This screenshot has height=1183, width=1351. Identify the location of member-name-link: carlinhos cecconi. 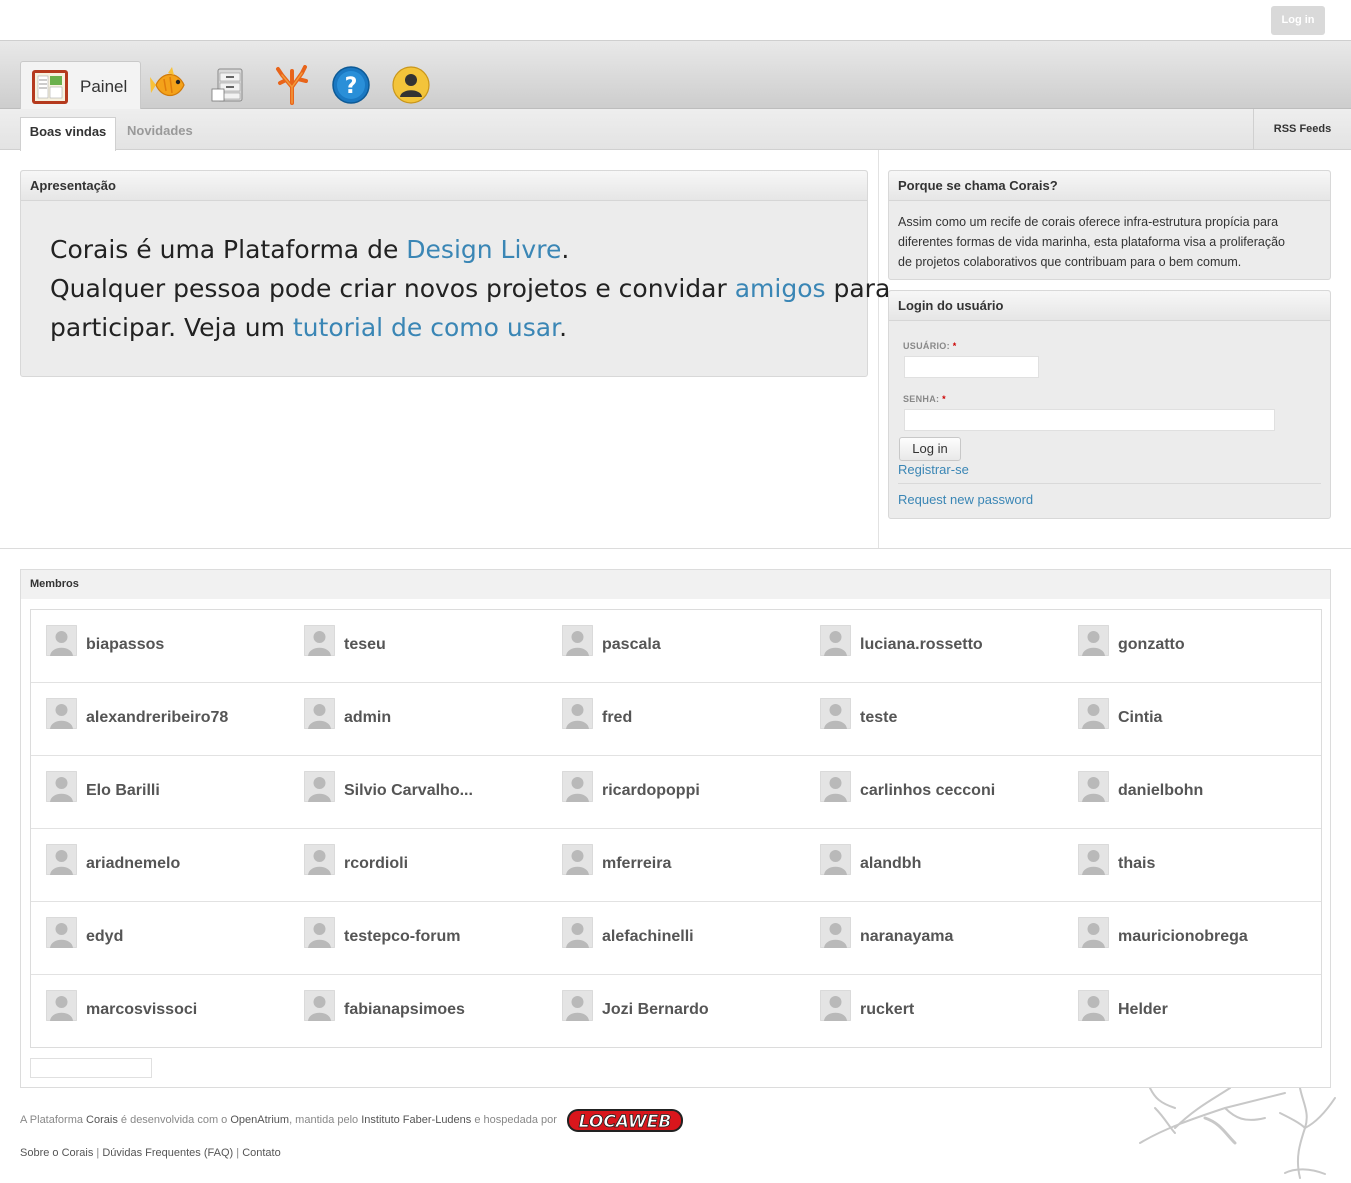
(927, 791).